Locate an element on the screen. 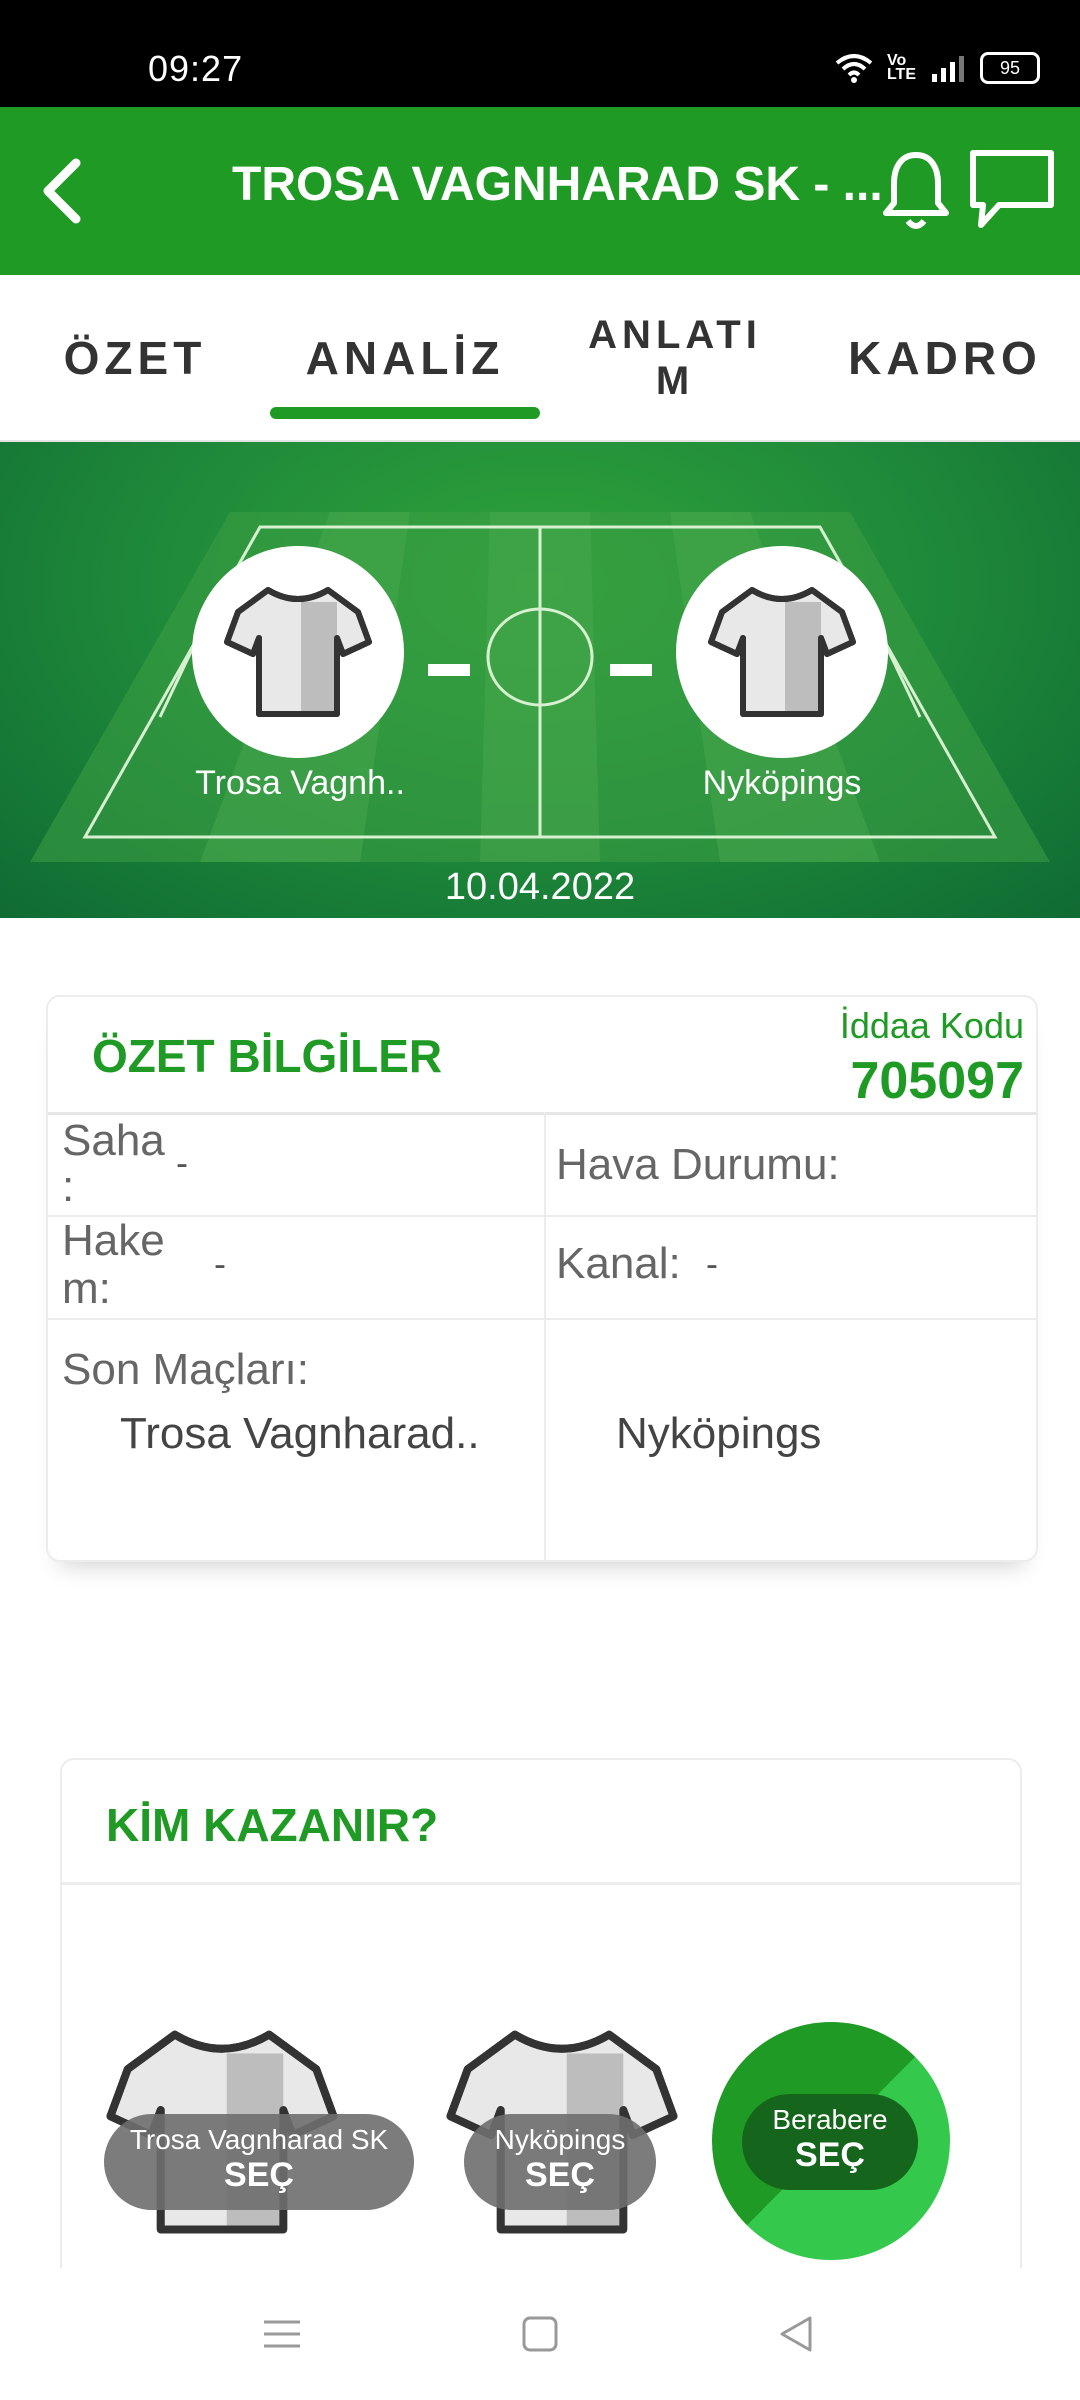  status-icons: Vo LTE 95 is located at coordinates (937, 68).